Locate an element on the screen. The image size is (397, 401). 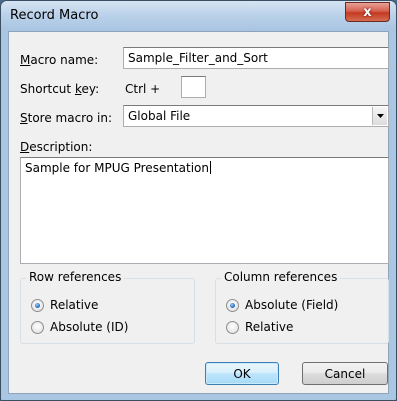
column-relative-label: Relative is located at coordinates (269, 327).